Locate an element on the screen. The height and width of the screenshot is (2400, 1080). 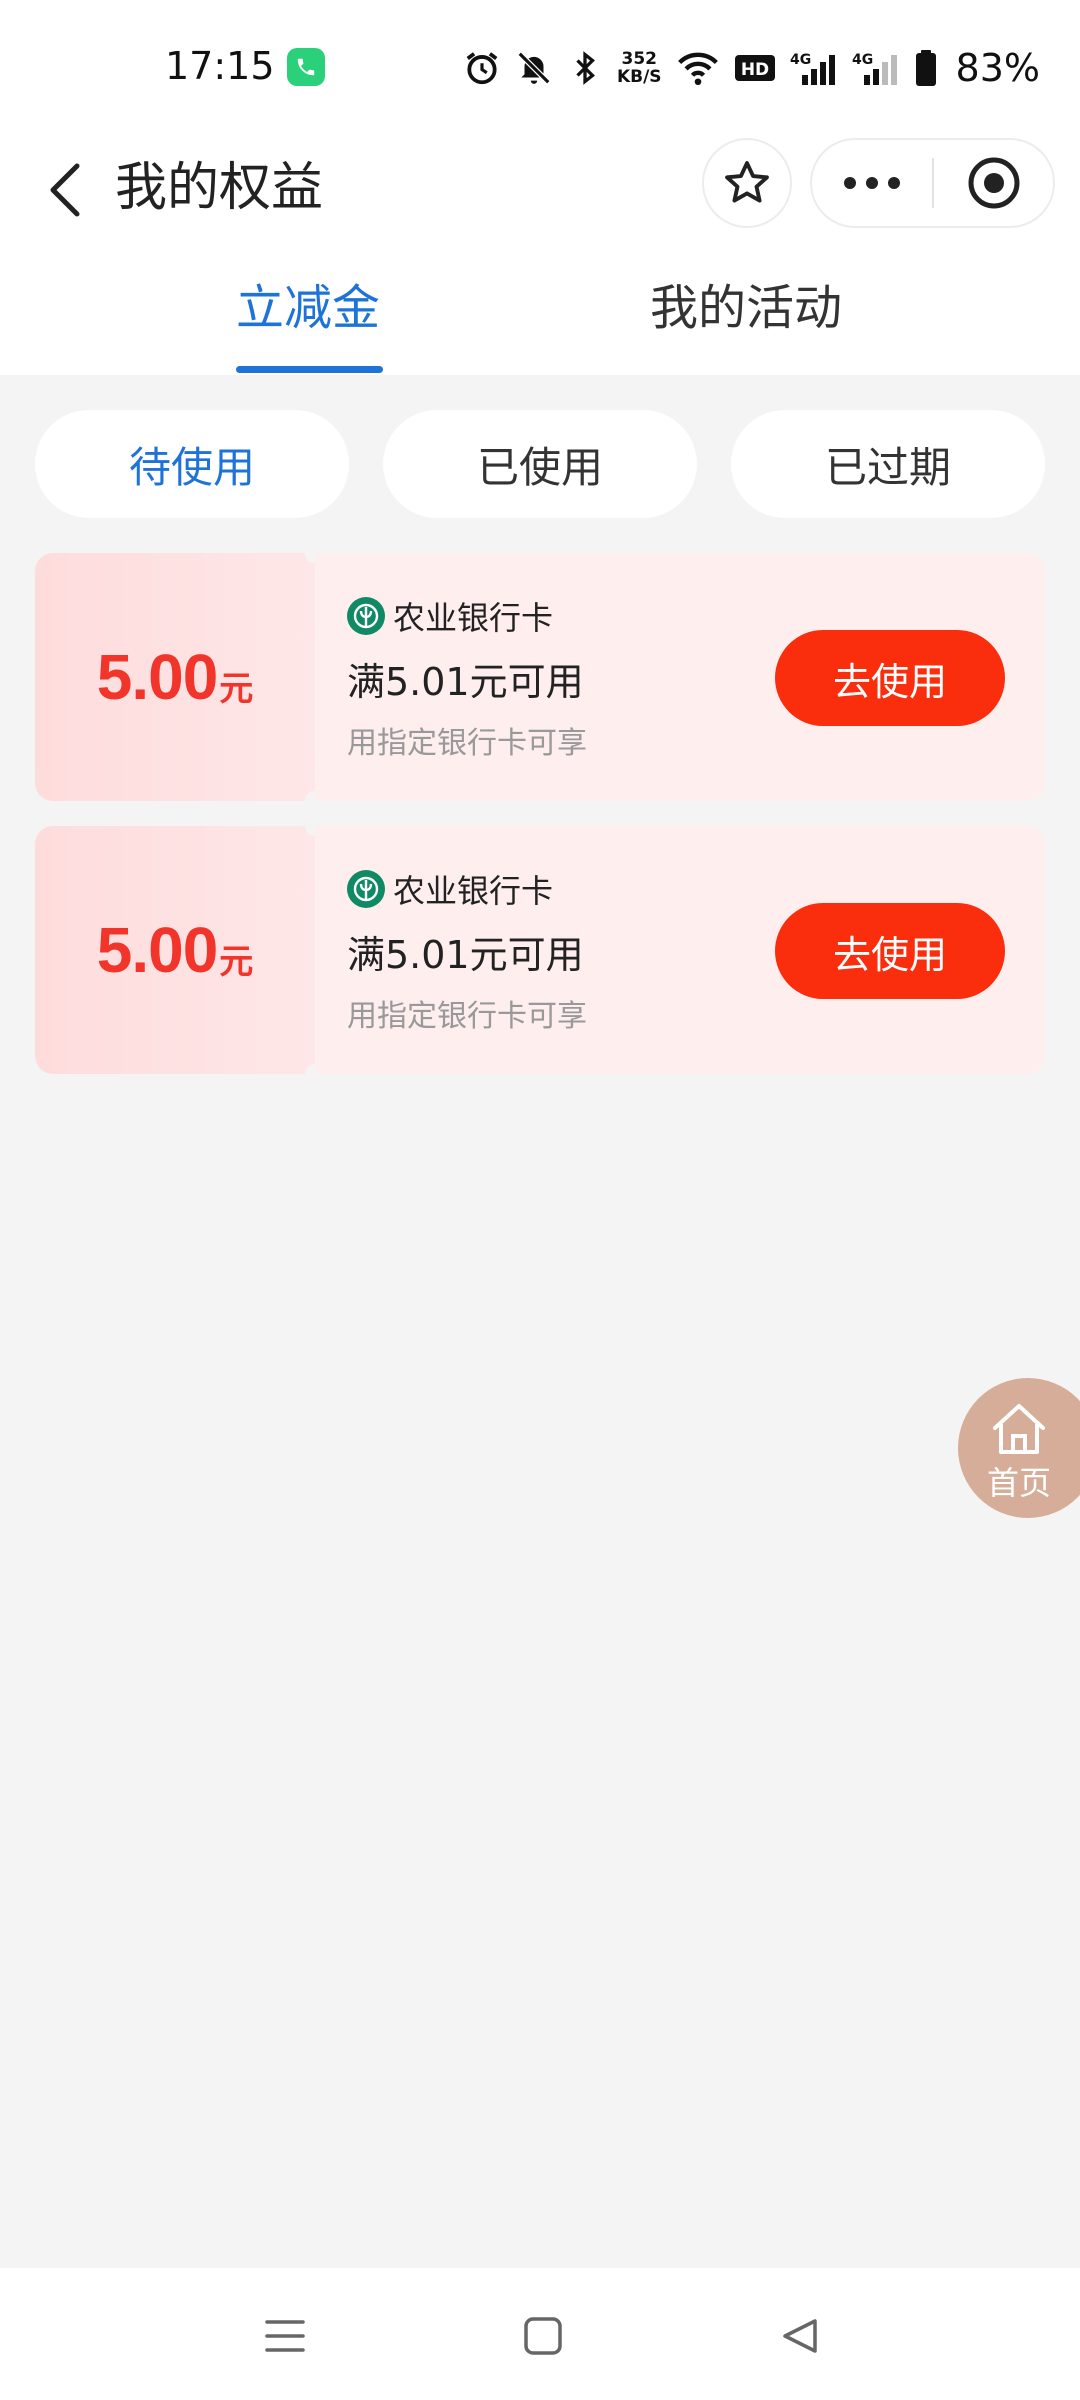
floating-home-label: 首页 is located at coordinates (1018, 1483).